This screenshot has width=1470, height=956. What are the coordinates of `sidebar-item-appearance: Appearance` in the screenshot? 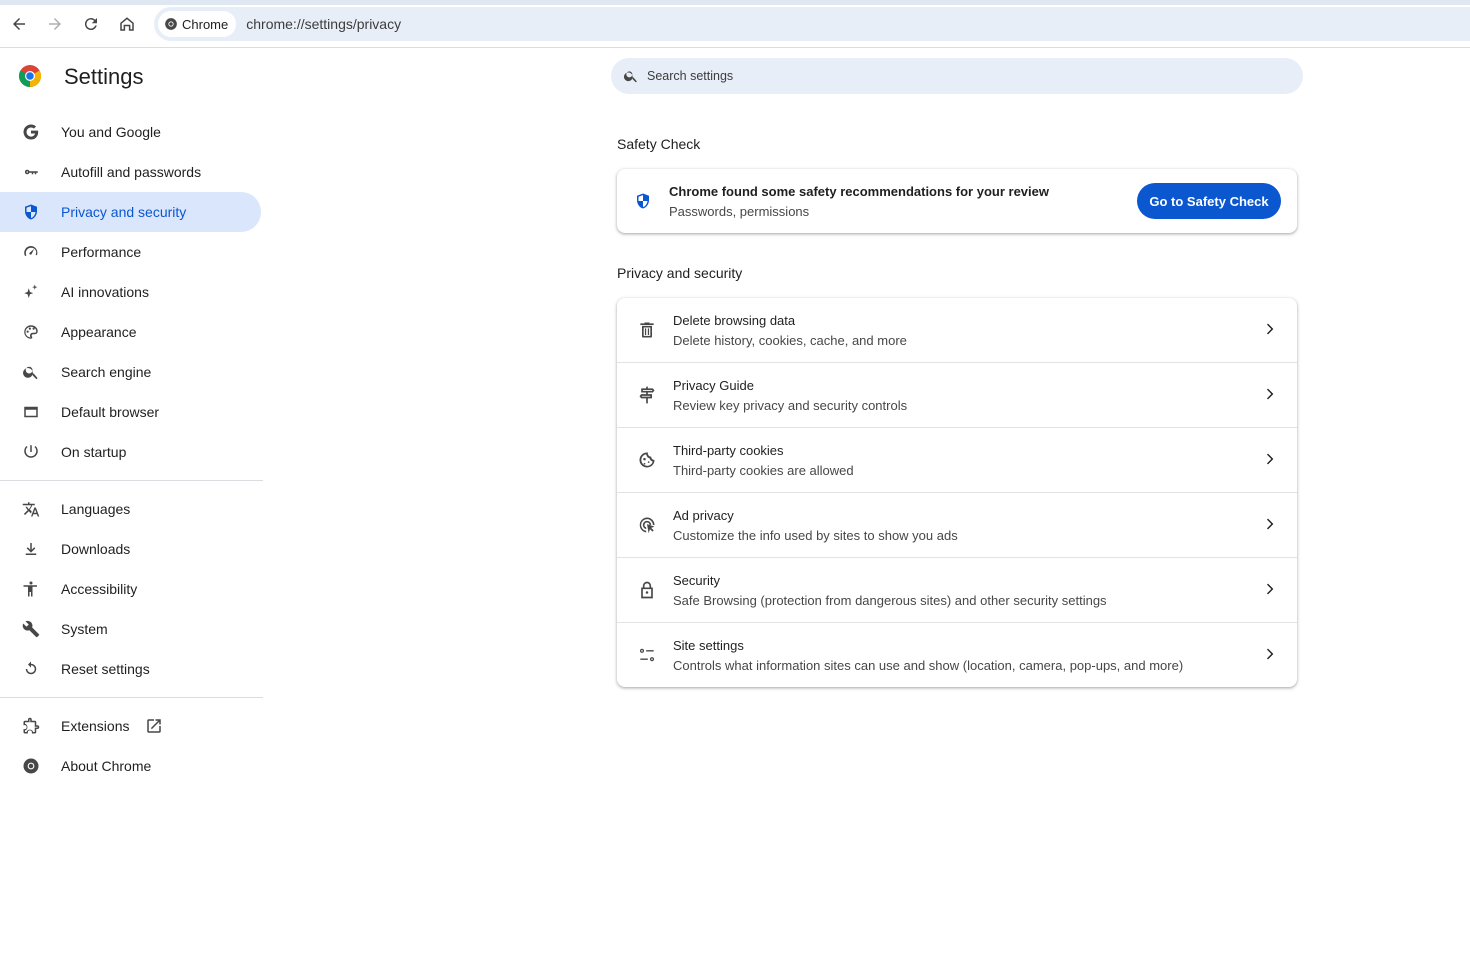 It's located at (130, 332).